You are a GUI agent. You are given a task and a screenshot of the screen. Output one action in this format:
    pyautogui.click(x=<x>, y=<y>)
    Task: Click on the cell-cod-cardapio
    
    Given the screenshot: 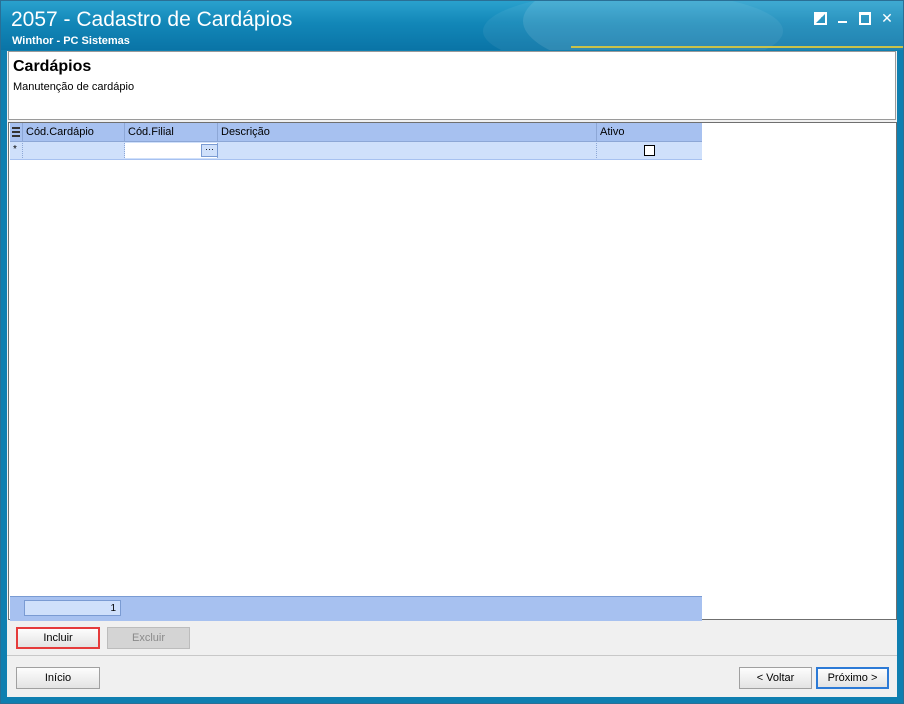 What is the action you would take?
    pyautogui.click(x=74, y=150)
    